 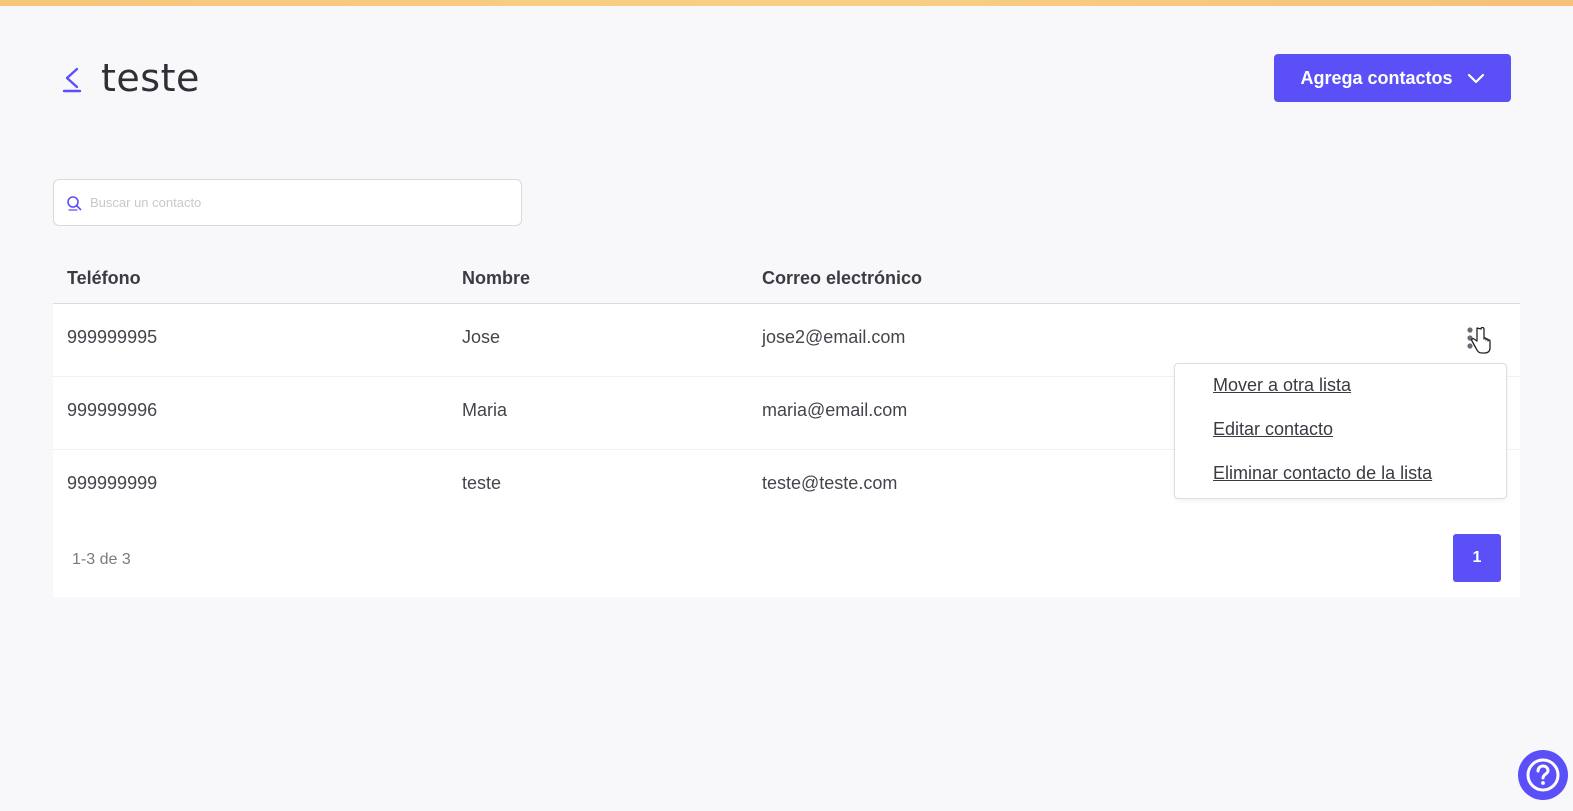 I want to click on more-vertical-icon, so click(x=1479, y=340).